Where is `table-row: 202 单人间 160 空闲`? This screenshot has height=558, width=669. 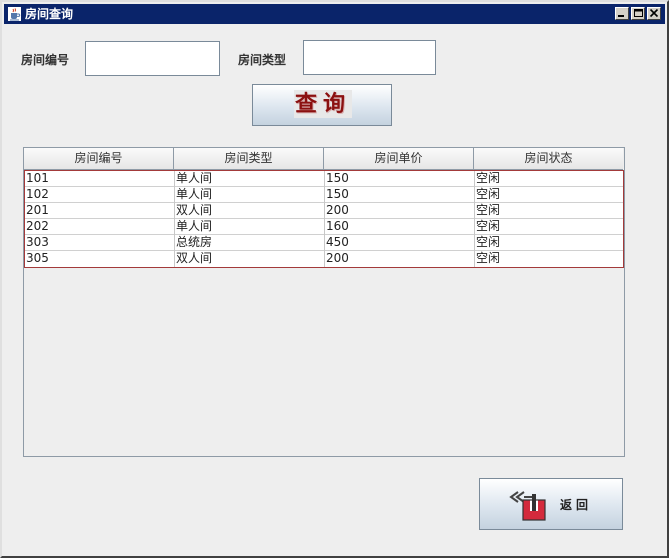 table-row: 202 单人间 160 空闲 is located at coordinates (324, 227).